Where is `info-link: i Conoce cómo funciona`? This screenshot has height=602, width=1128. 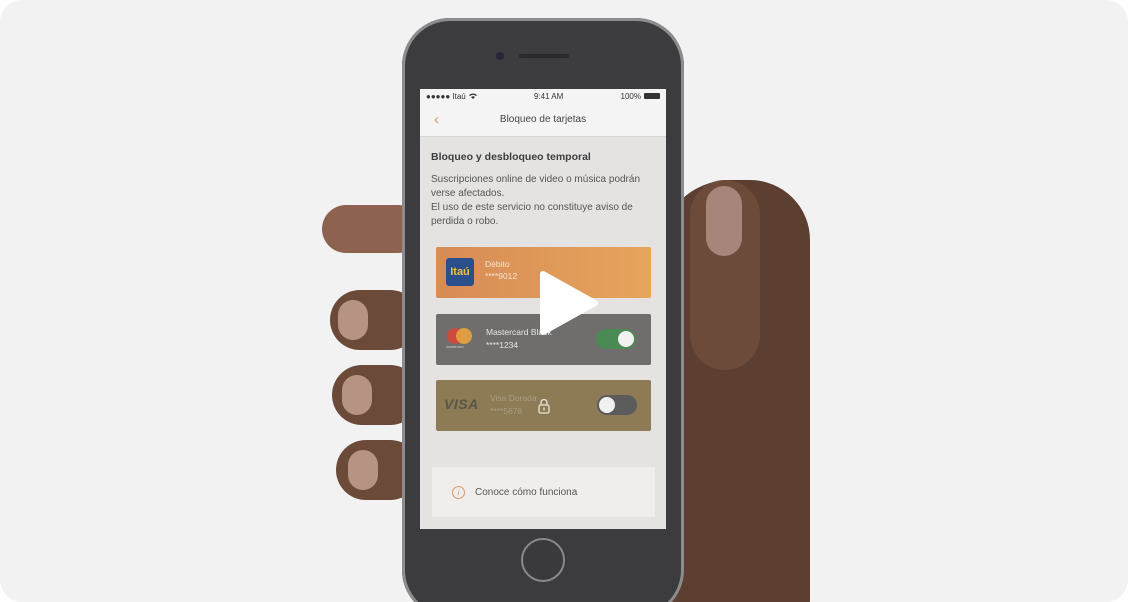
info-link: i Conoce cómo funciona is located at coordinates (543, 492).